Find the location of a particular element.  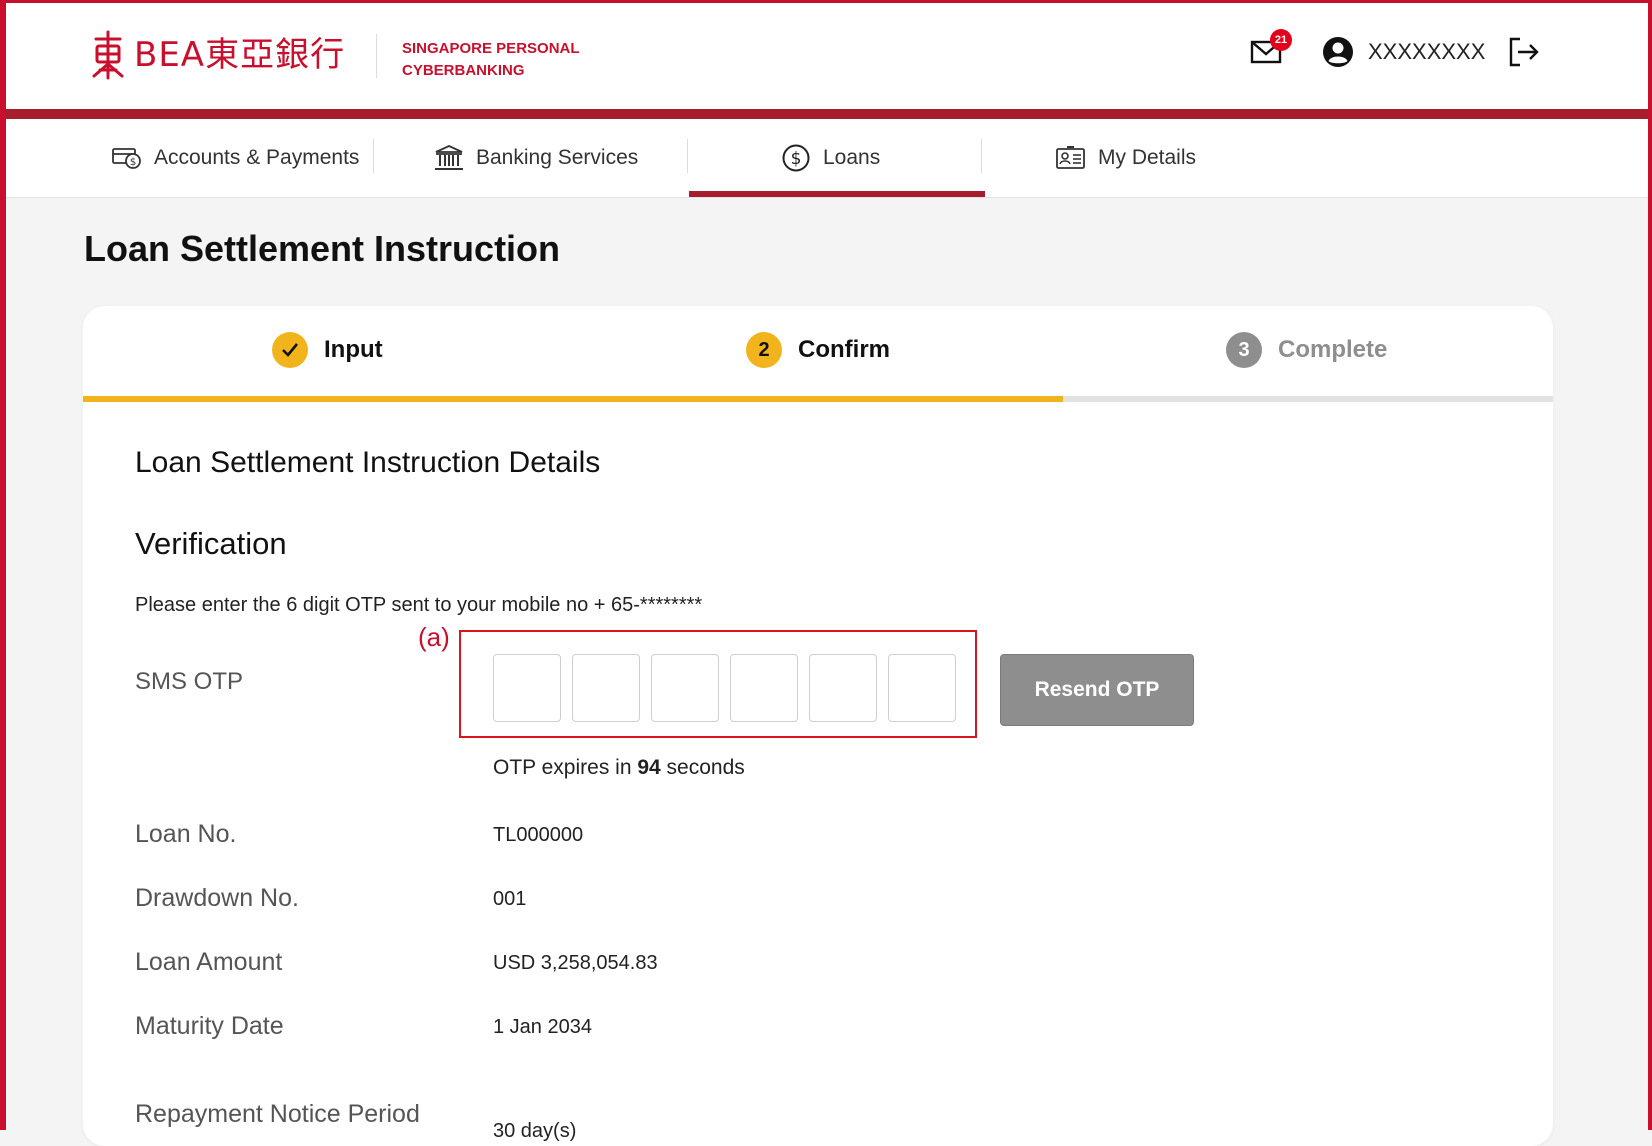

detail-label-loan-no: Loan No. is located at coordinates (186, 834).